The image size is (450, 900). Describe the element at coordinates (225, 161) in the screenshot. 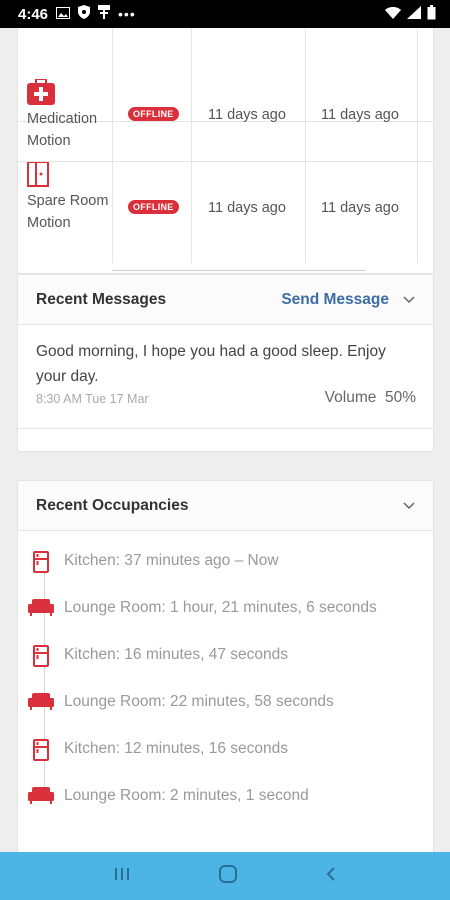

I see `row-divider` at that location.